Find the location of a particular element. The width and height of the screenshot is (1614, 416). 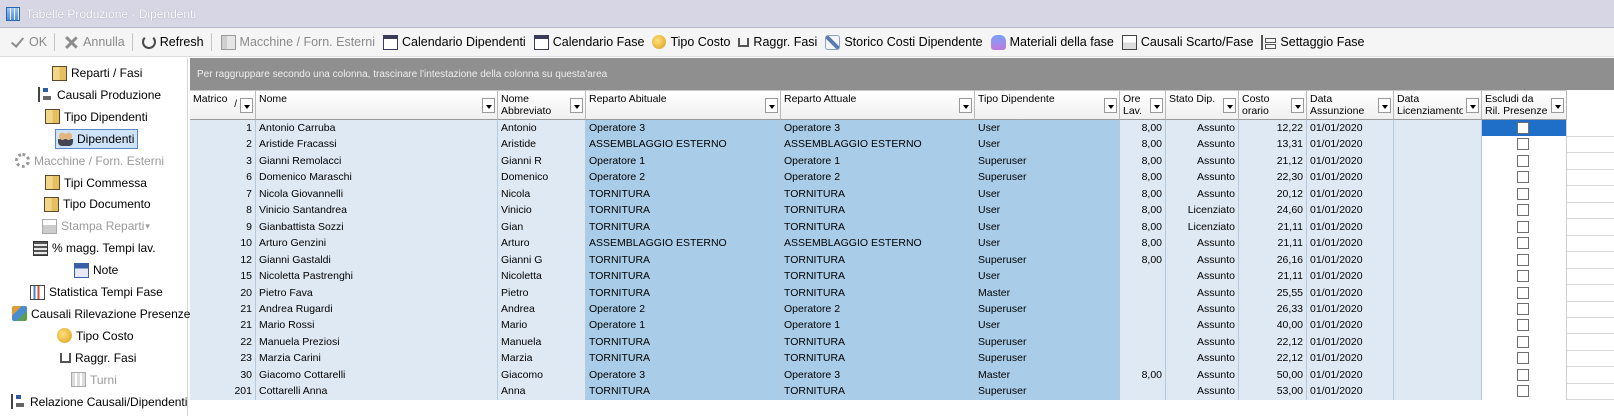

sidebar-item-tipi-commessa: Tipi Commessa is located at coordinates (96, 183).